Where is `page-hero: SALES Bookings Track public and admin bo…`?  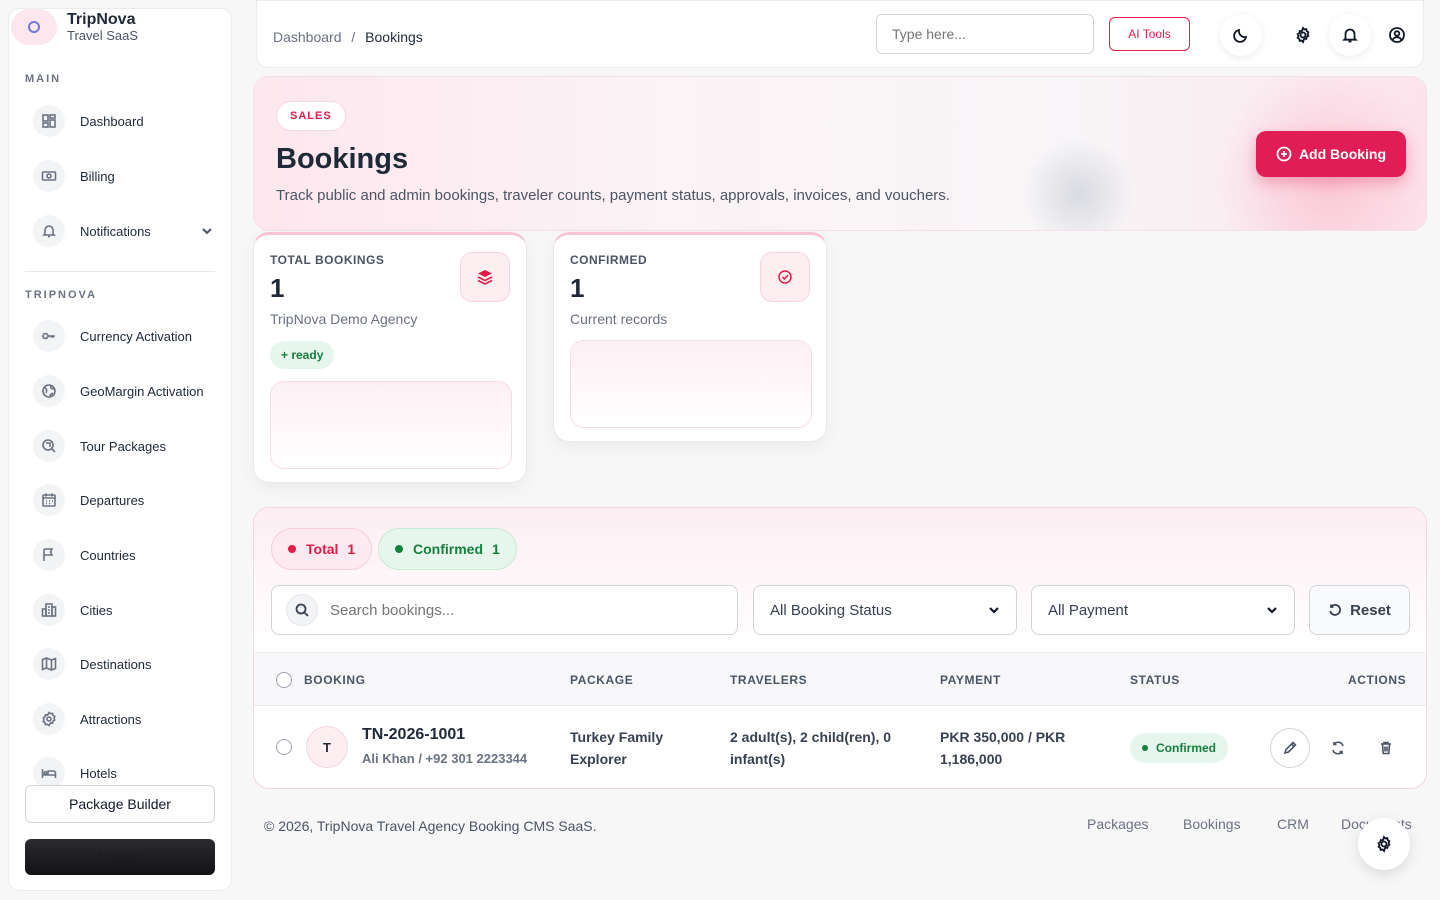 page-hero: SALES Bookings Track public and admin bo… is located at coordinates (840, 153).